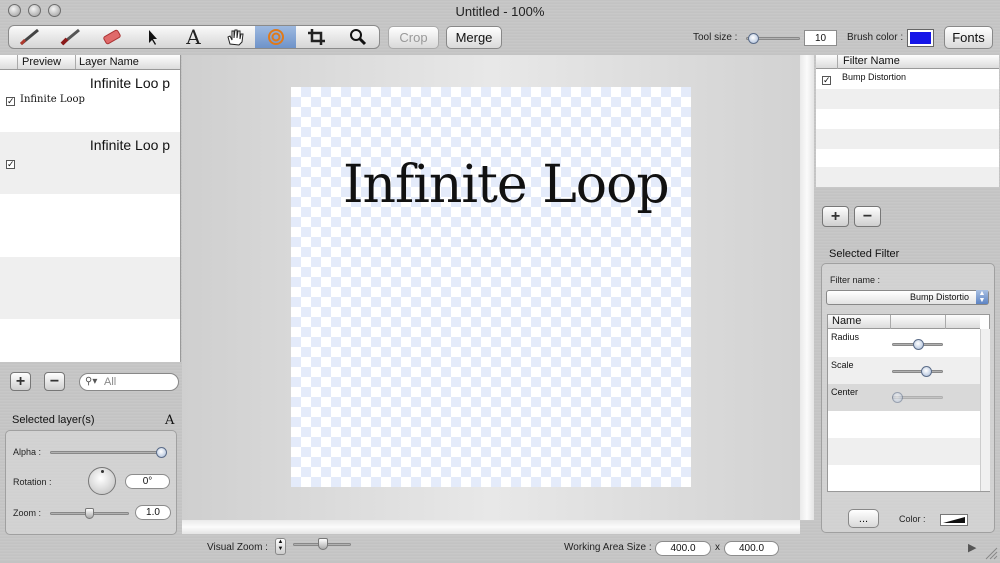 The width and height of the screenshot is (1000, 563). I want to click on layers-table-header: Preview Layer Name, so click(90, 62).